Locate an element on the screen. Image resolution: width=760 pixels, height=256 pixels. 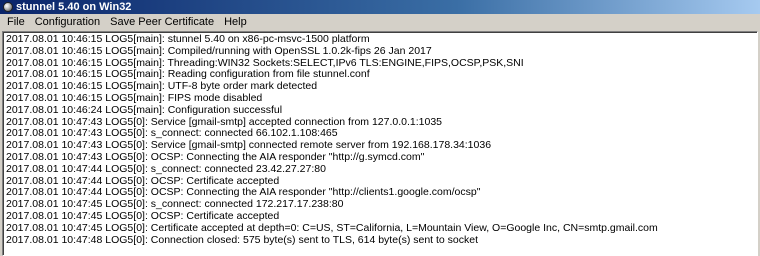
menu-file: File is located at coordinates (16, 22).